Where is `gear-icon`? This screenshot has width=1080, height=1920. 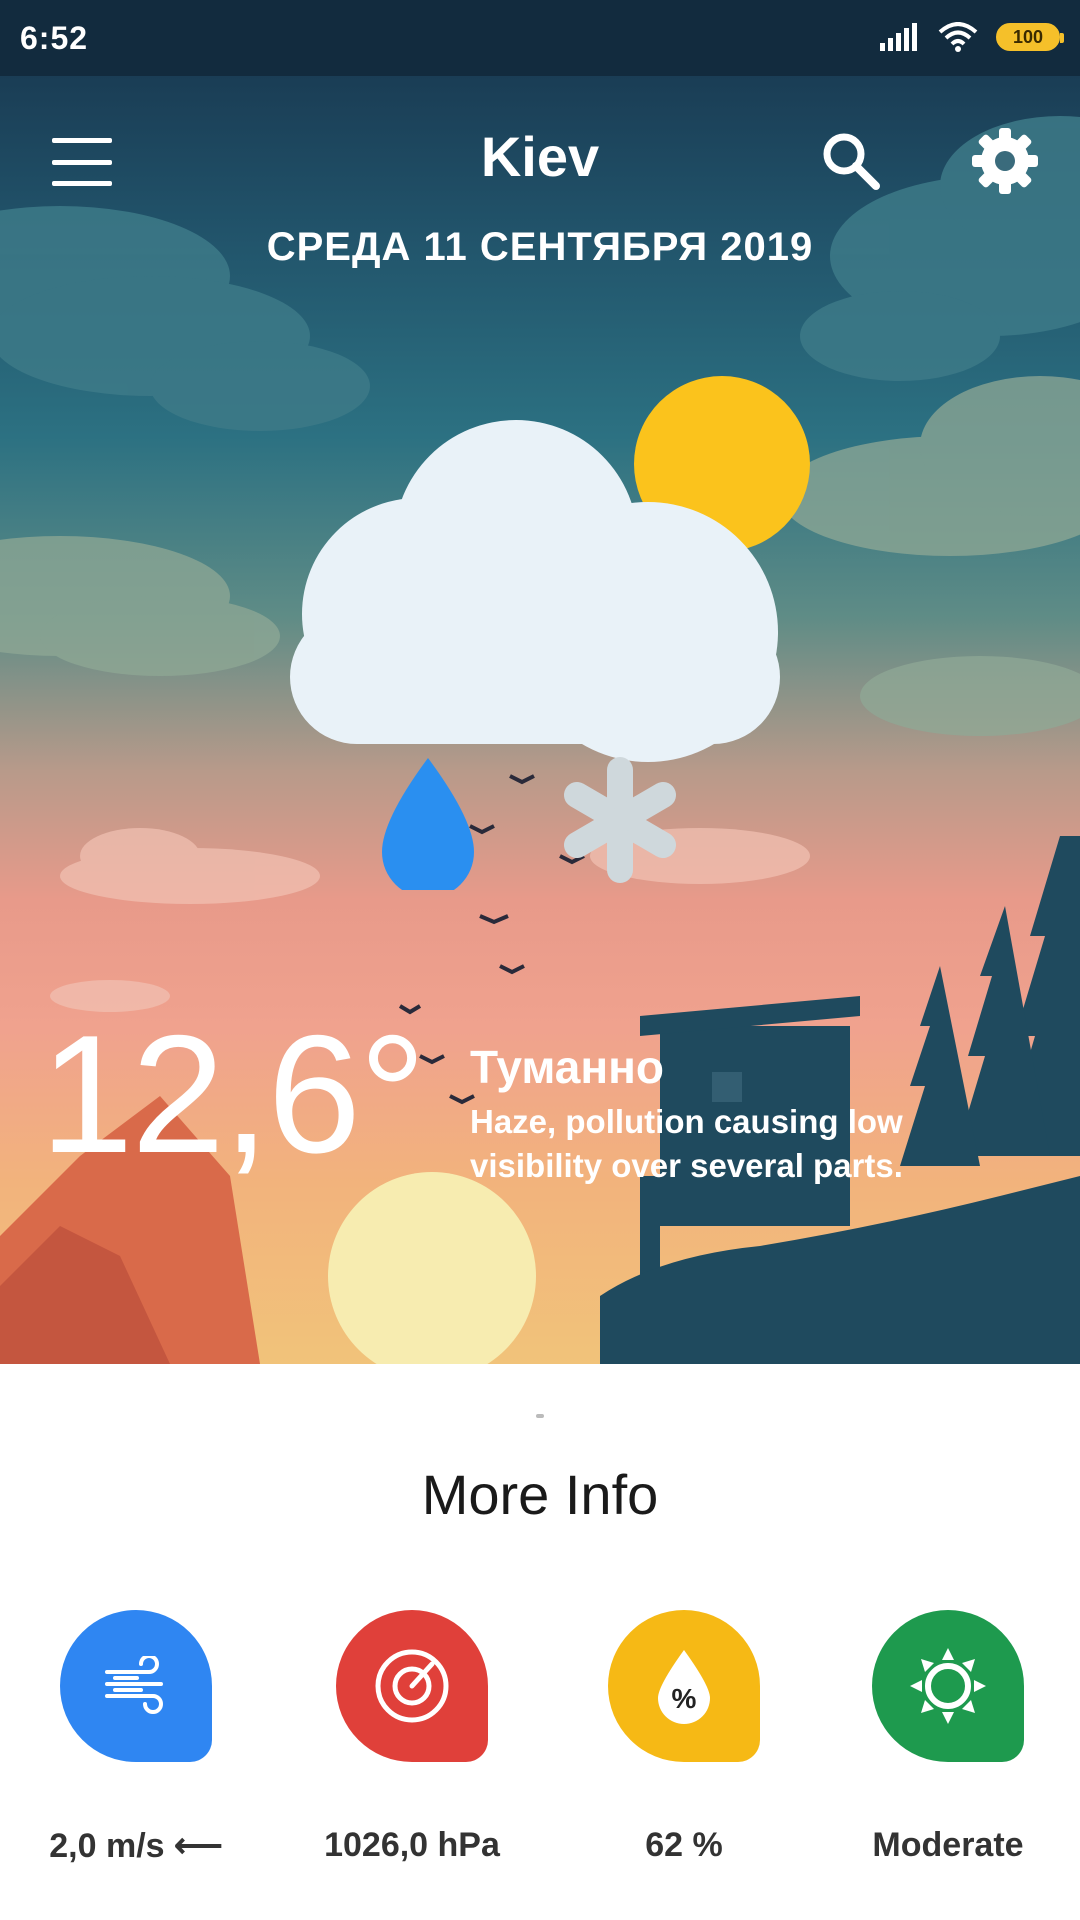 gear-icon is located at coordinates (1005, 161).